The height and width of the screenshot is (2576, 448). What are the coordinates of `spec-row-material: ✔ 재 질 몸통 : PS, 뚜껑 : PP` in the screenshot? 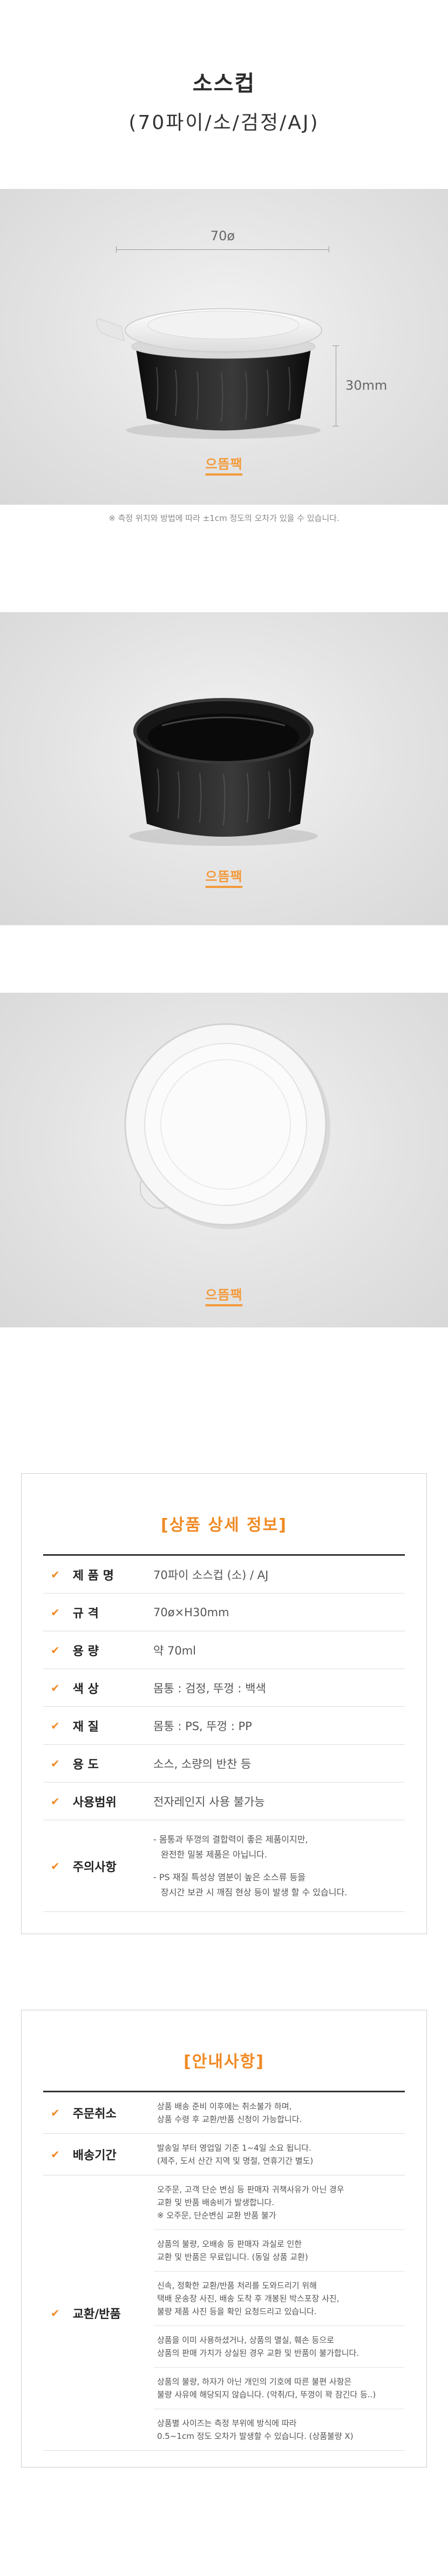 It's located at (224, 1726).